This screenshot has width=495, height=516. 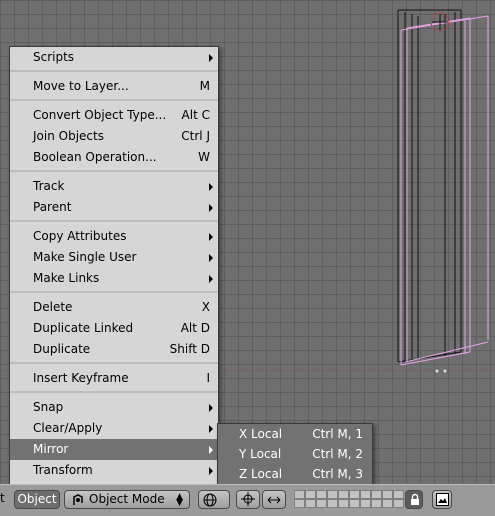 I want to click on object-menu-button: Object, so click(x=37, y=499).